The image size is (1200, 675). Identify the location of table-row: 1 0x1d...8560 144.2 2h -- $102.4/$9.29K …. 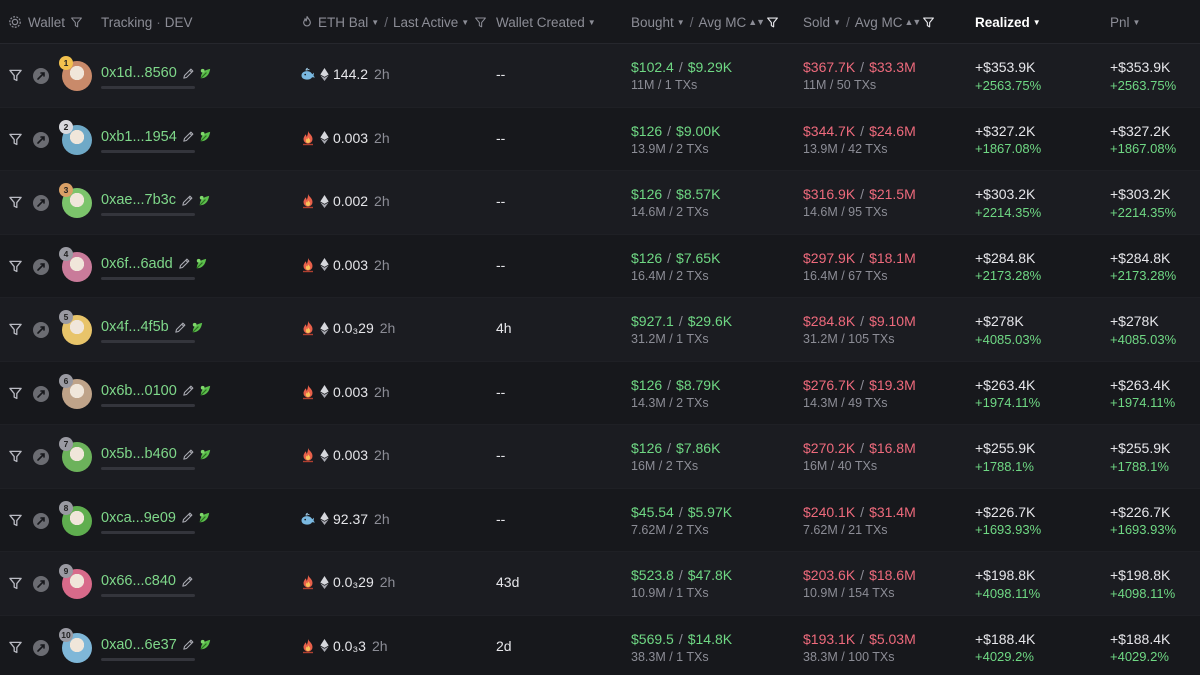
(600, 76).